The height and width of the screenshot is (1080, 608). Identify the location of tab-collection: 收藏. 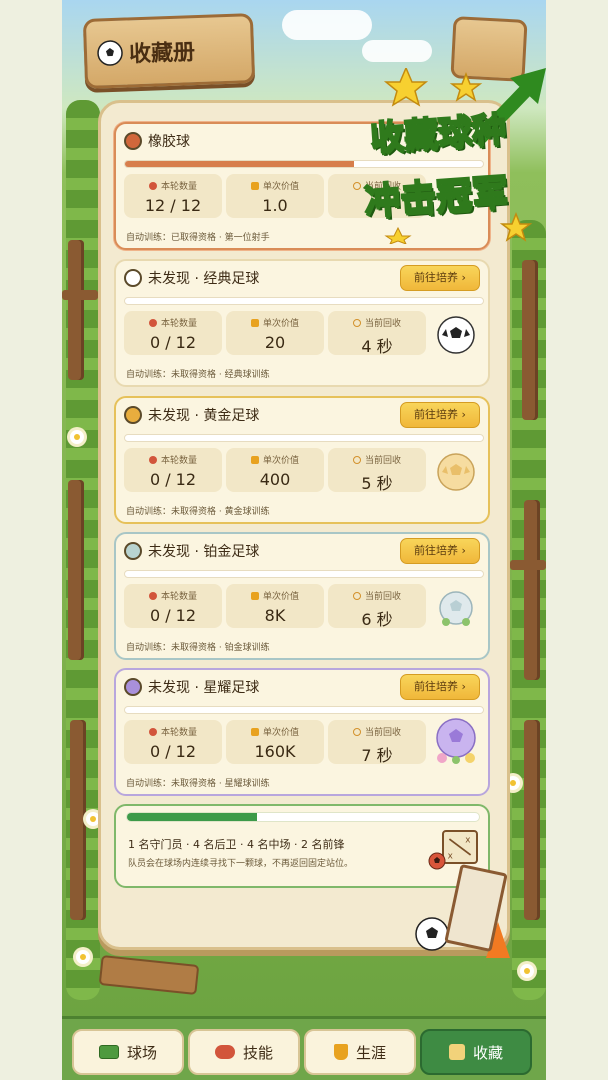
(476, 1052).